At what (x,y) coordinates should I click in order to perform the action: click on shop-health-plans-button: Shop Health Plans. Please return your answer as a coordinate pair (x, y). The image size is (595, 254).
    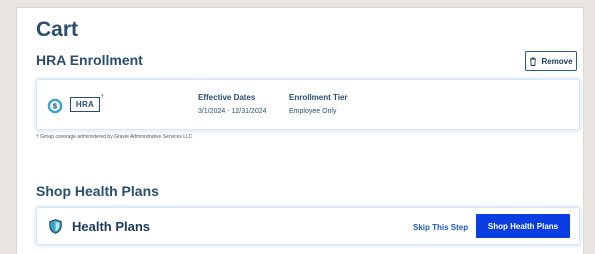
    Looking at the image, I should click on (523, 226).